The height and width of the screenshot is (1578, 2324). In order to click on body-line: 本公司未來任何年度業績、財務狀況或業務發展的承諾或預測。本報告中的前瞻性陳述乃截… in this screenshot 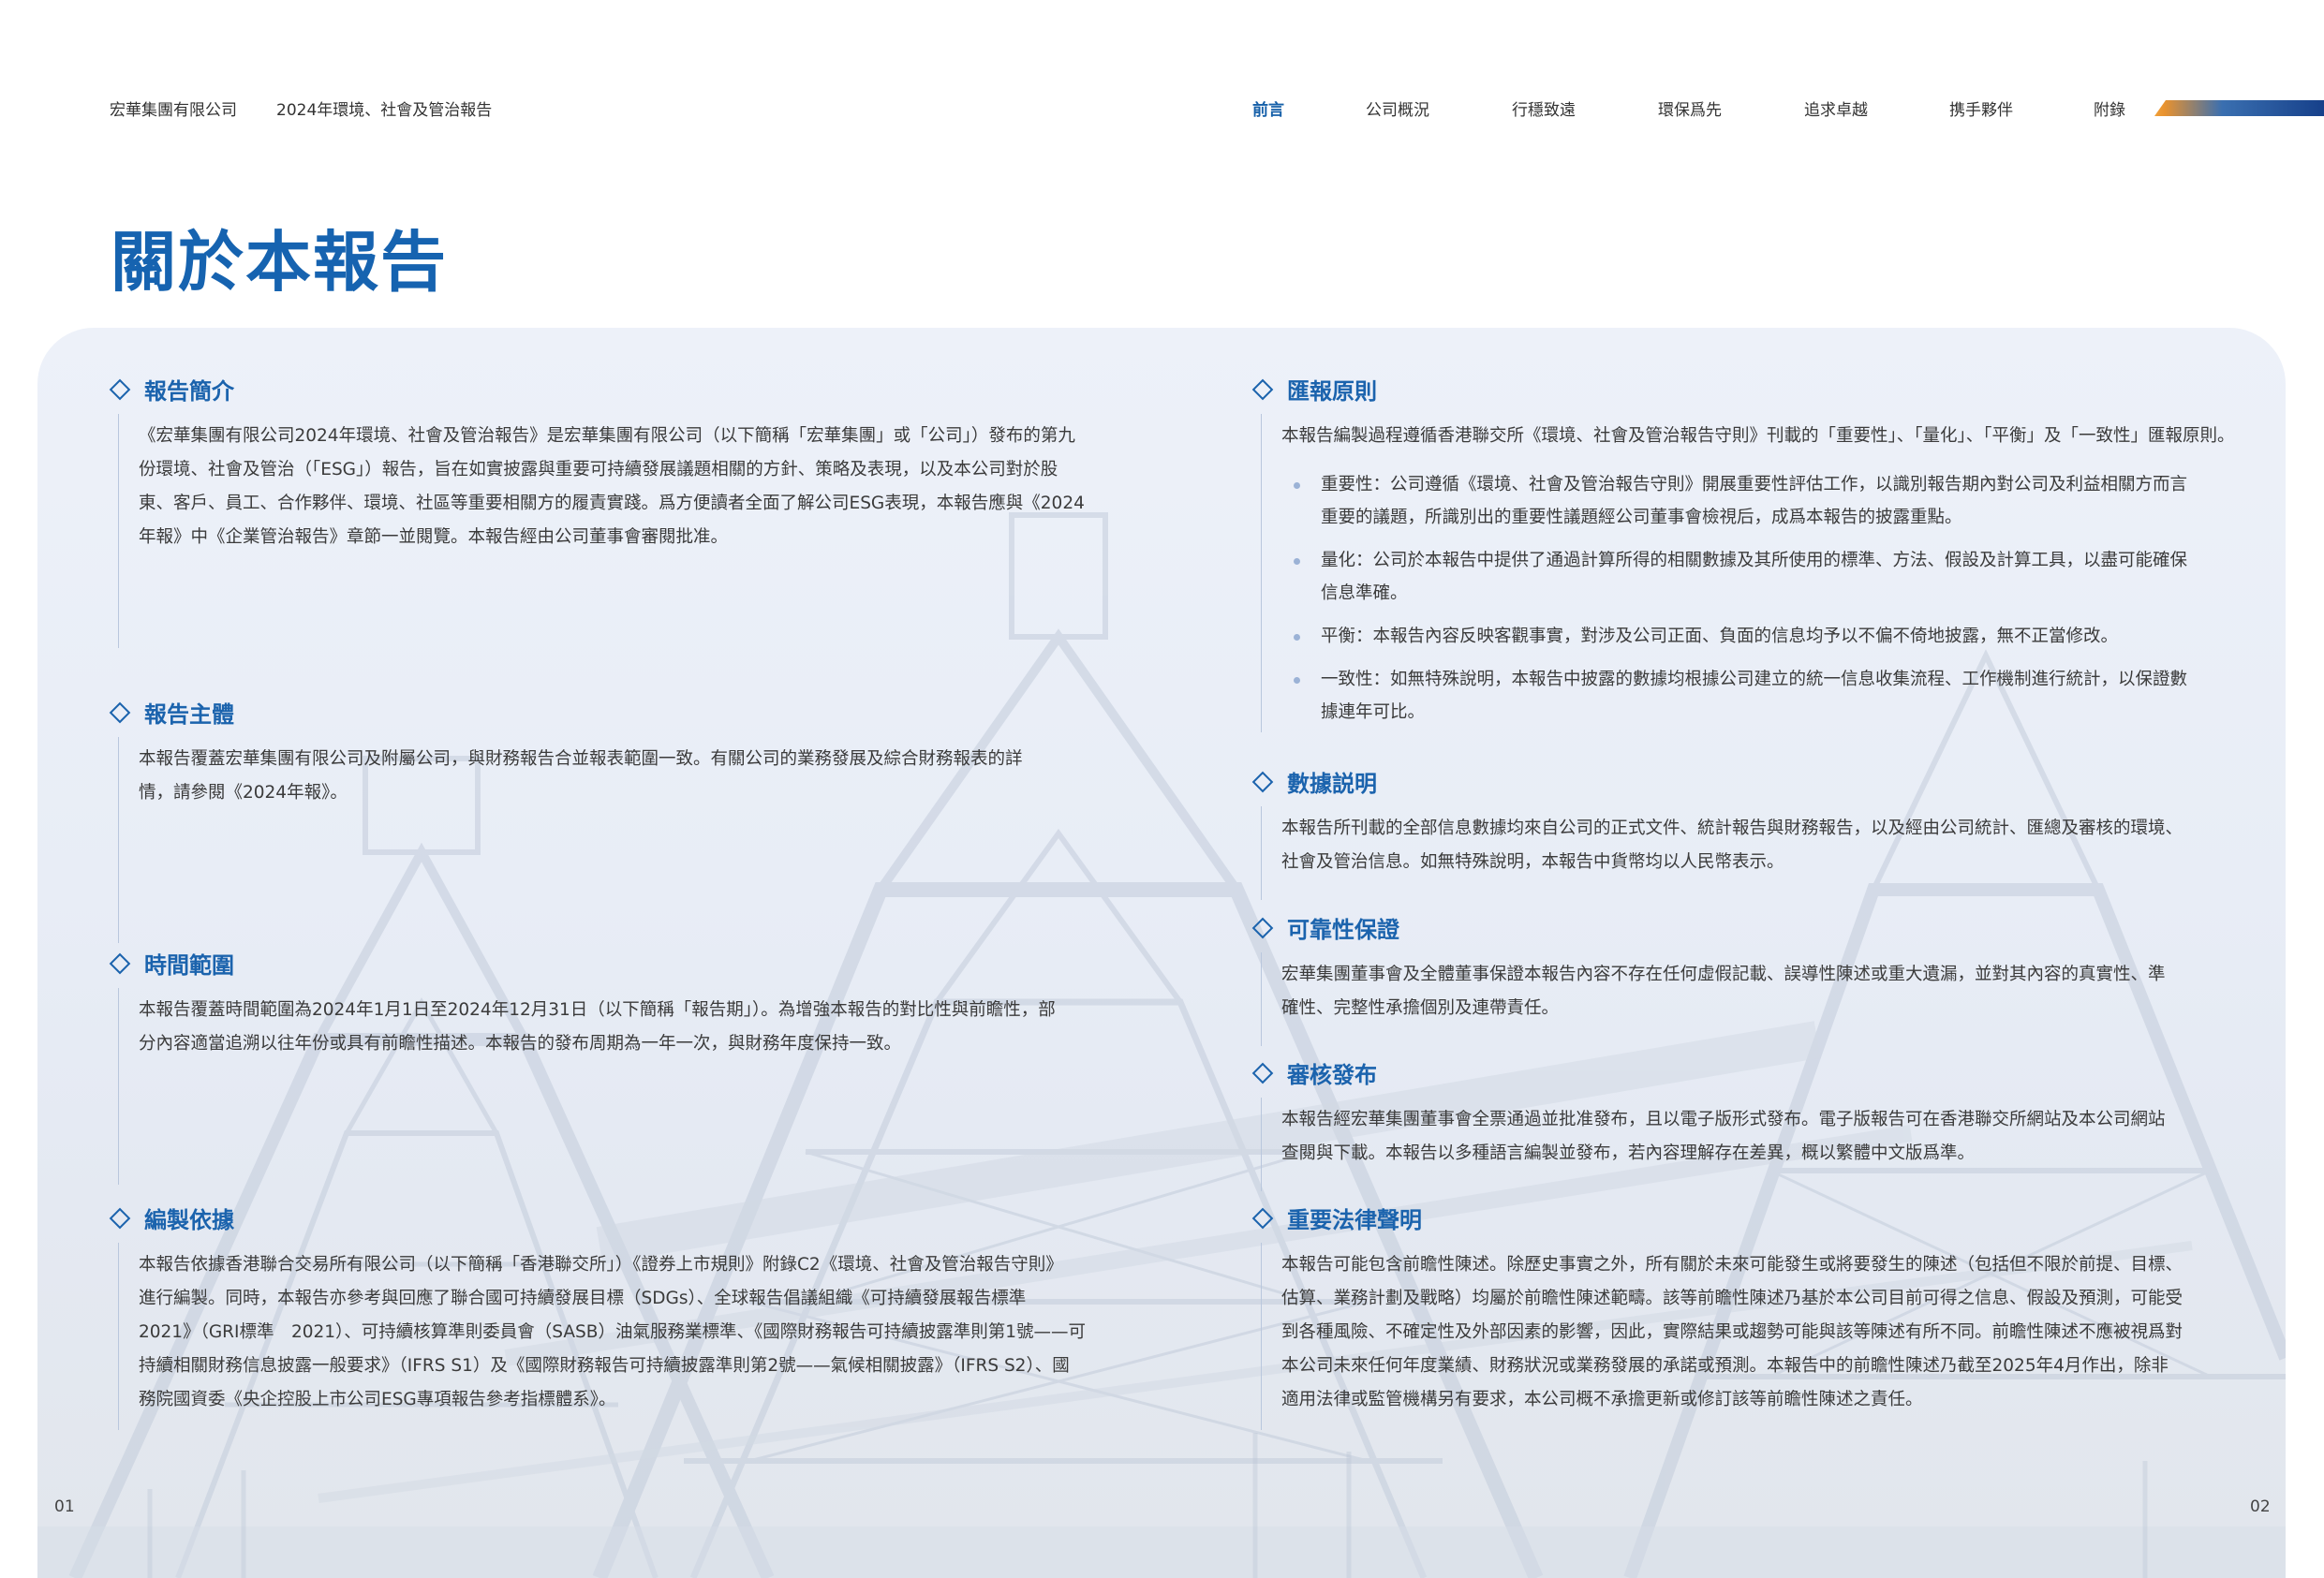, I will do `click(1725, 1366)`.